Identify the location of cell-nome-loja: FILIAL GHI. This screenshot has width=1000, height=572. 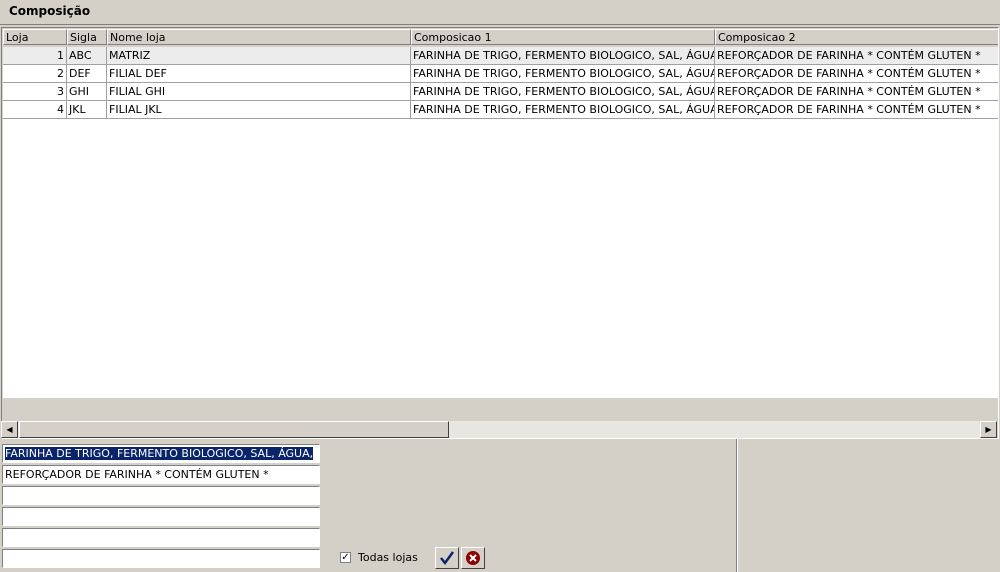
(259, 92).